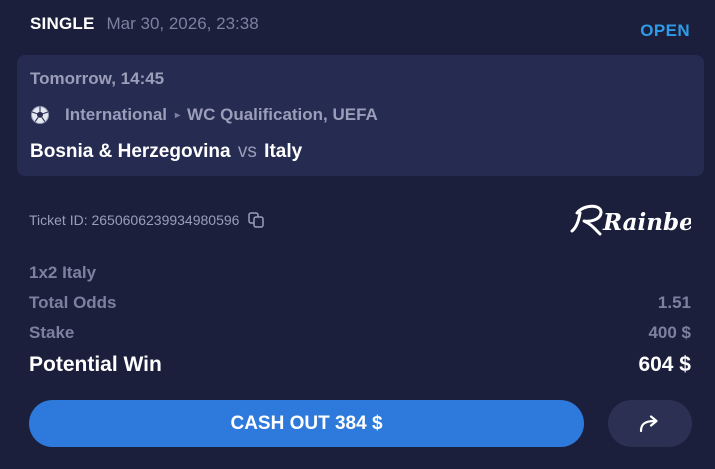  What do you see at coordinates (360, 273) in the screenshot?
I see `selection-row: 1x2 Italy` at bounding box center [360, 273].